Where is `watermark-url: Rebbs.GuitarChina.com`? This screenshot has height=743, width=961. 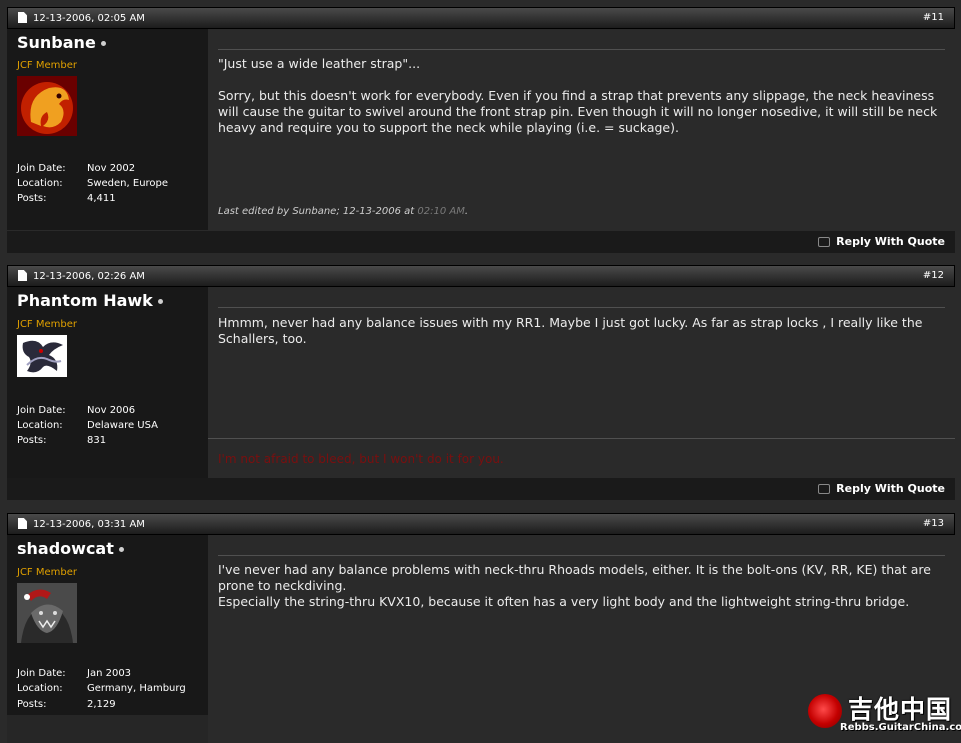 watermark-url: Rebbs.GuitarChina.com is located at coordinates (900, 727).